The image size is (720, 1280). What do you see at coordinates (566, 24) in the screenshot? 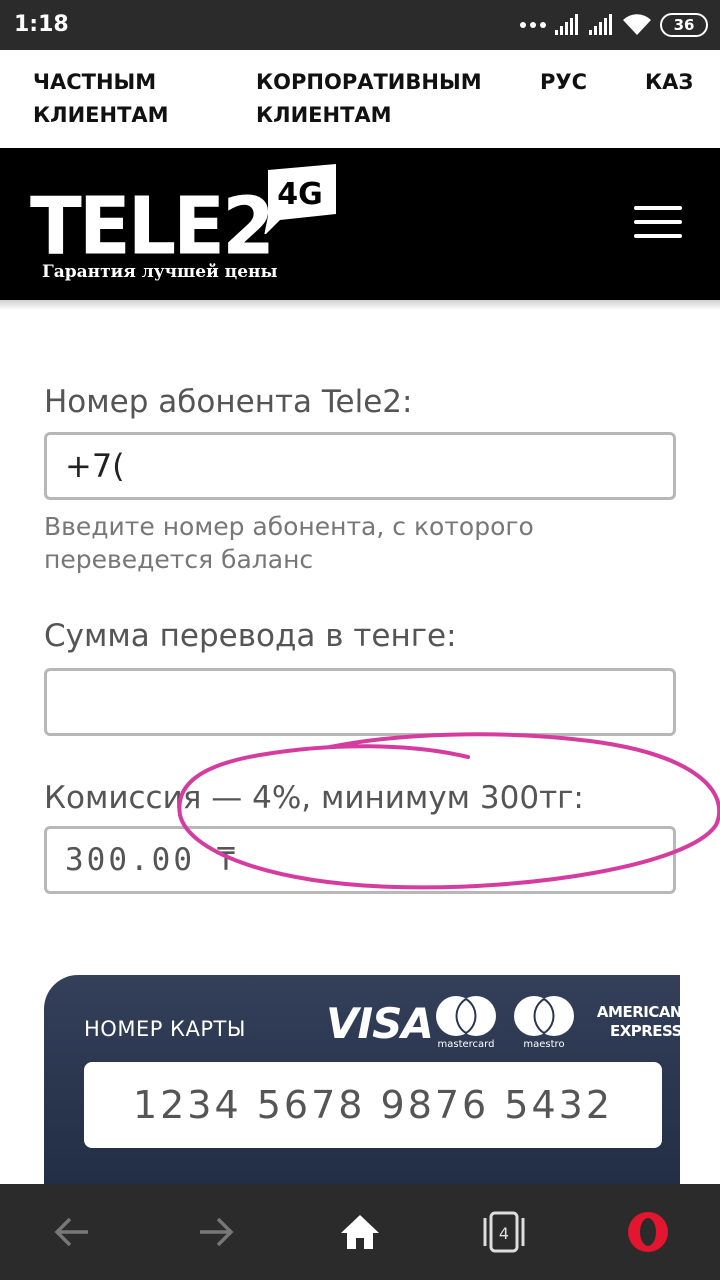
I see `signal-icon` at bounding box center [566, 24].